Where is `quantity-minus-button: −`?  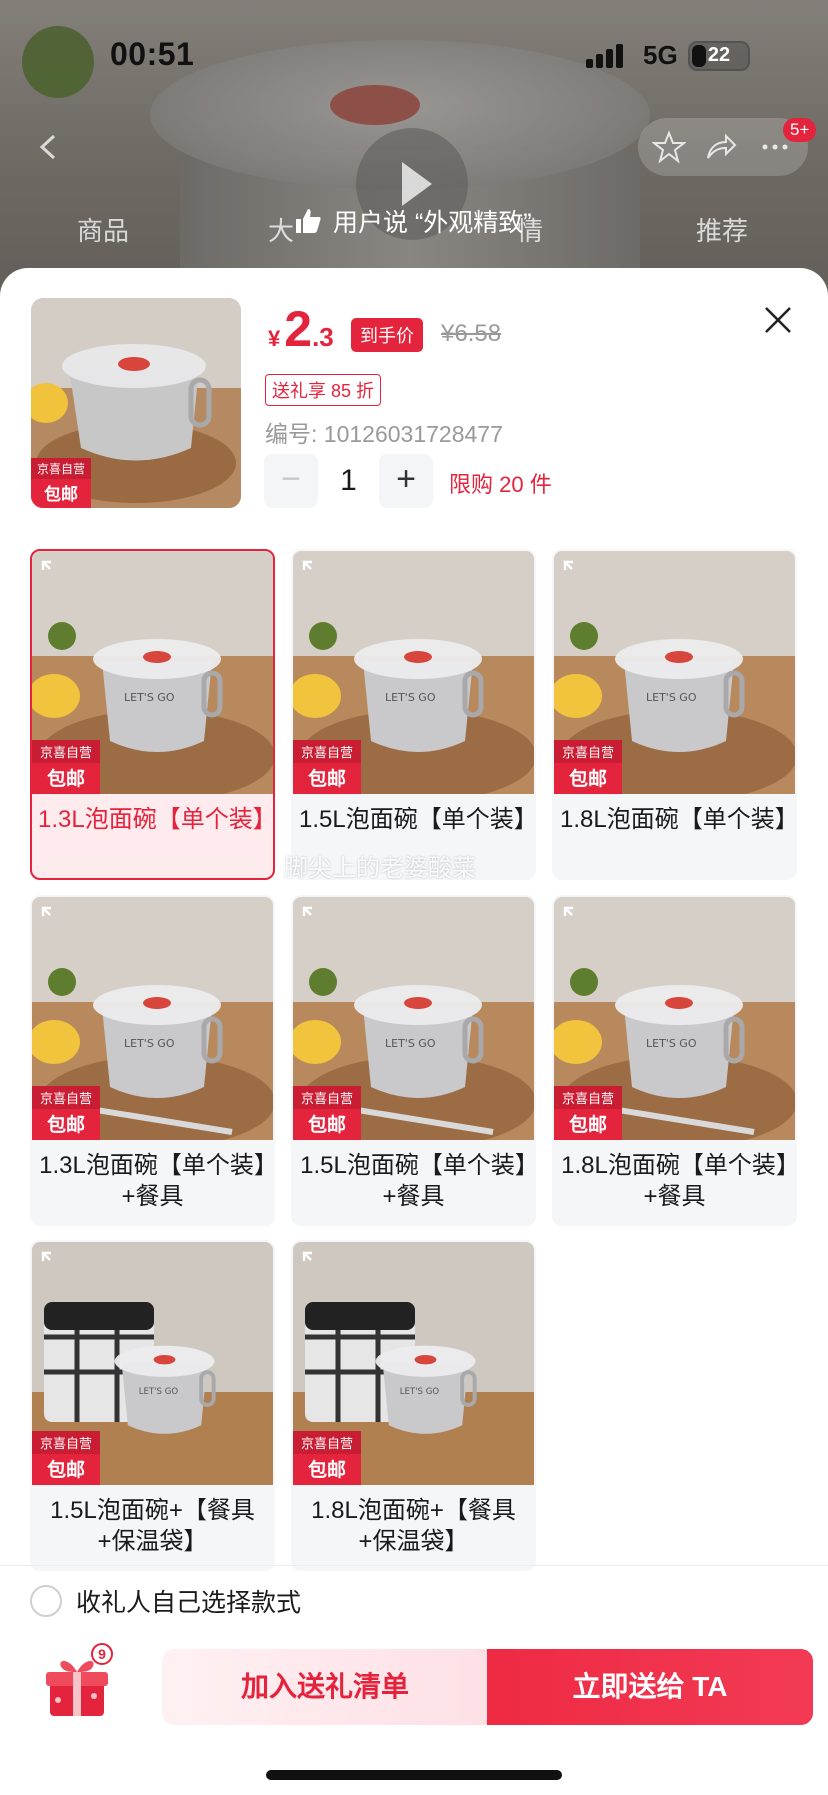
quantity-minus-button: − is located at coordinates (291, 481).